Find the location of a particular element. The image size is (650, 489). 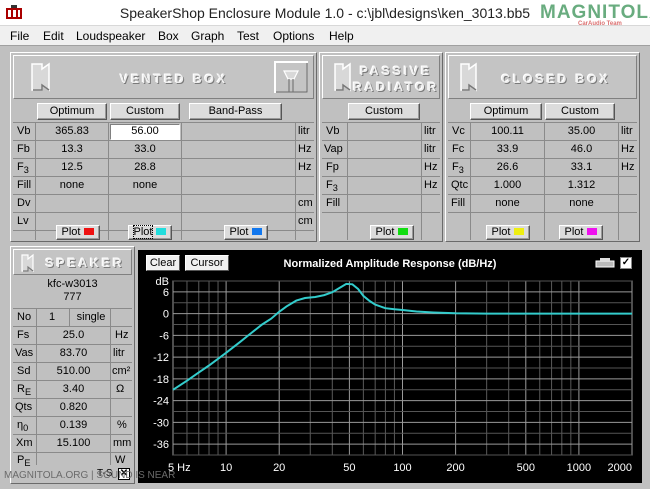

menu-file: File is located at coordinates (19, 36).